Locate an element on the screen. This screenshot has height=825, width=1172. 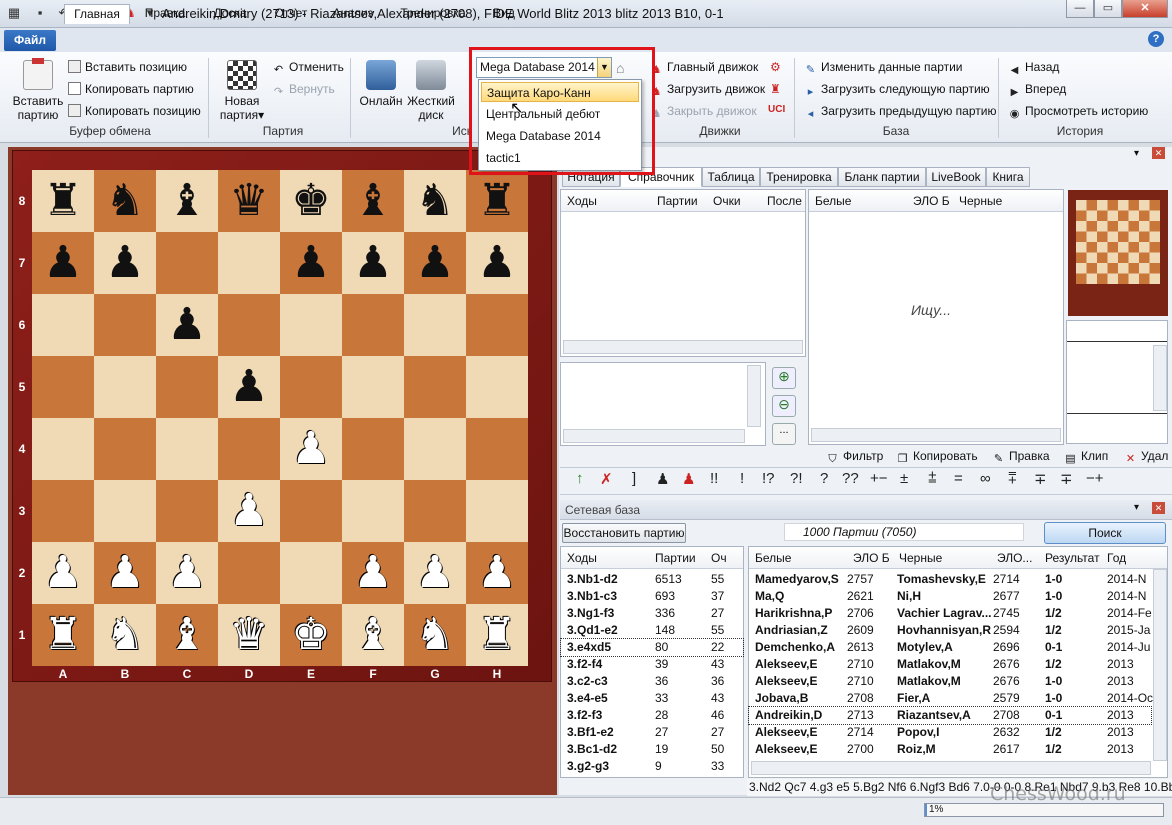
annot-interesting: !? is located at coordinates (768, 478).